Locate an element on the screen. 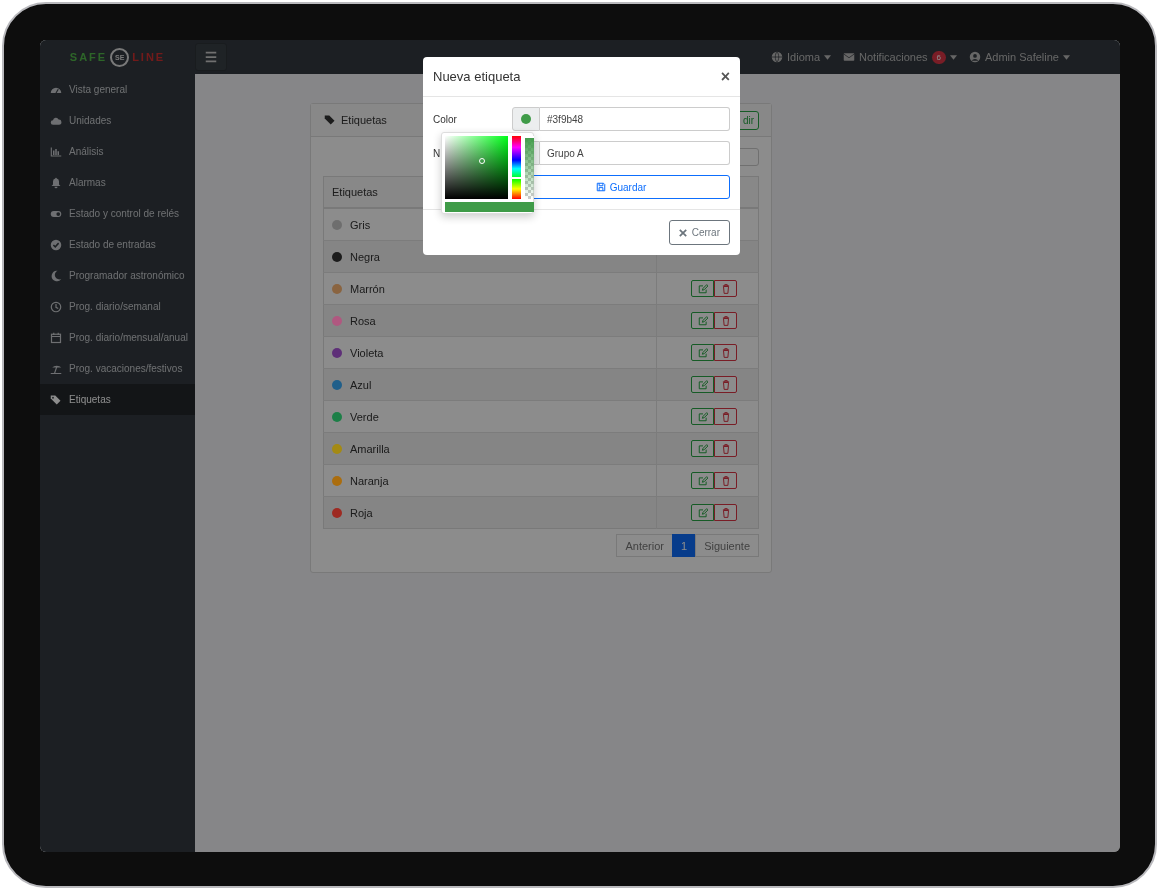 Image resolution: width=1159 pixels, height=890 pixels. menu-icon is located at coordinates (211, 57).